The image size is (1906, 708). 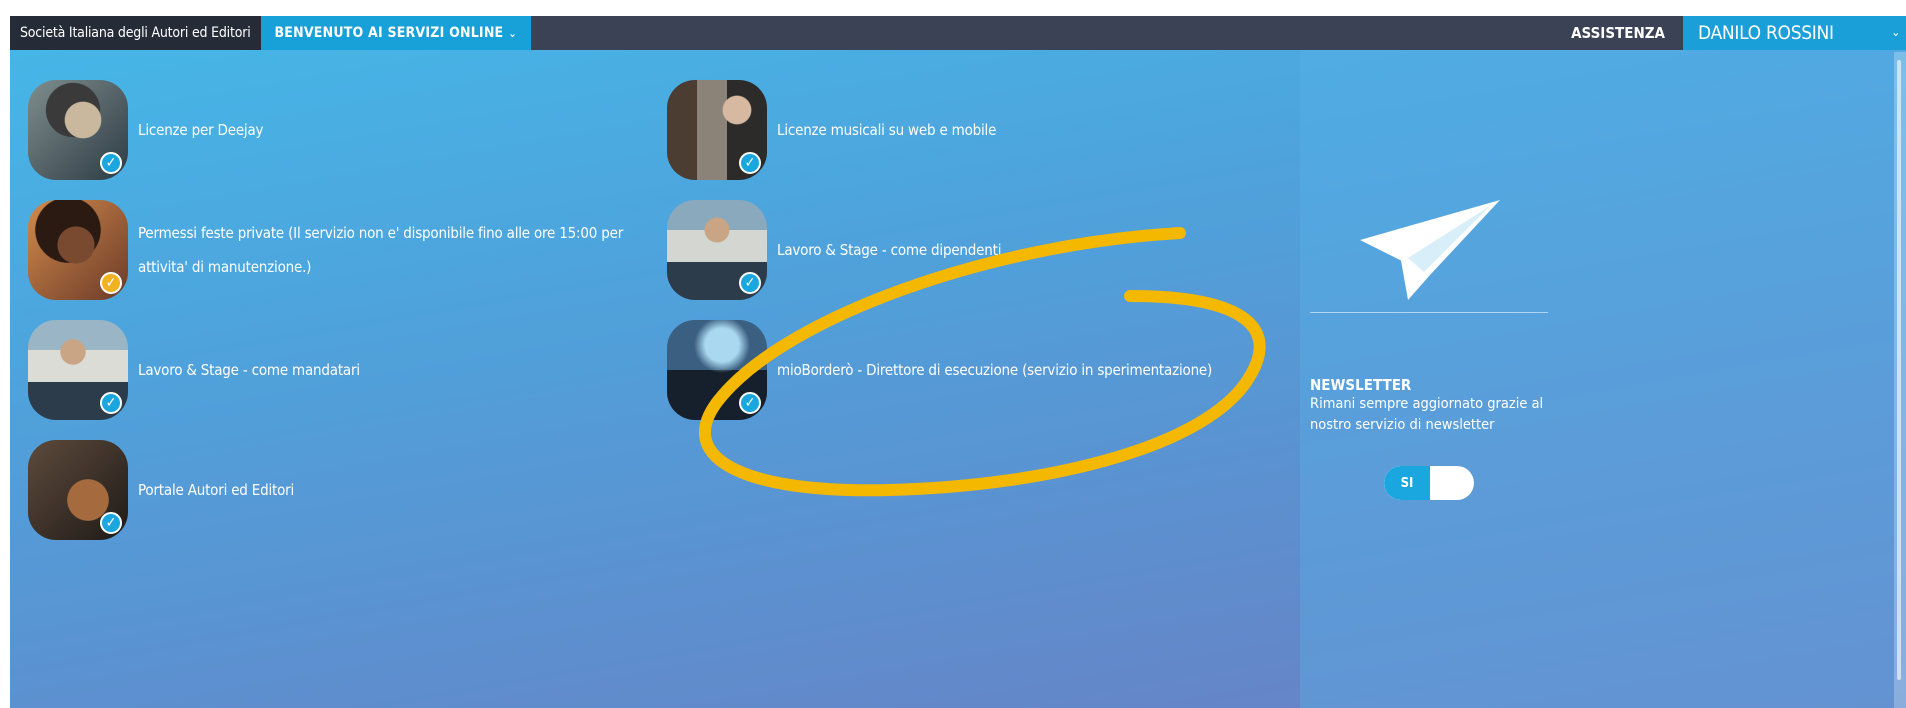 I want to click on service-lavoro-stage-mandatari: ✓ Lavoro & Stage - come mandatari, so click(x=194, y=370).